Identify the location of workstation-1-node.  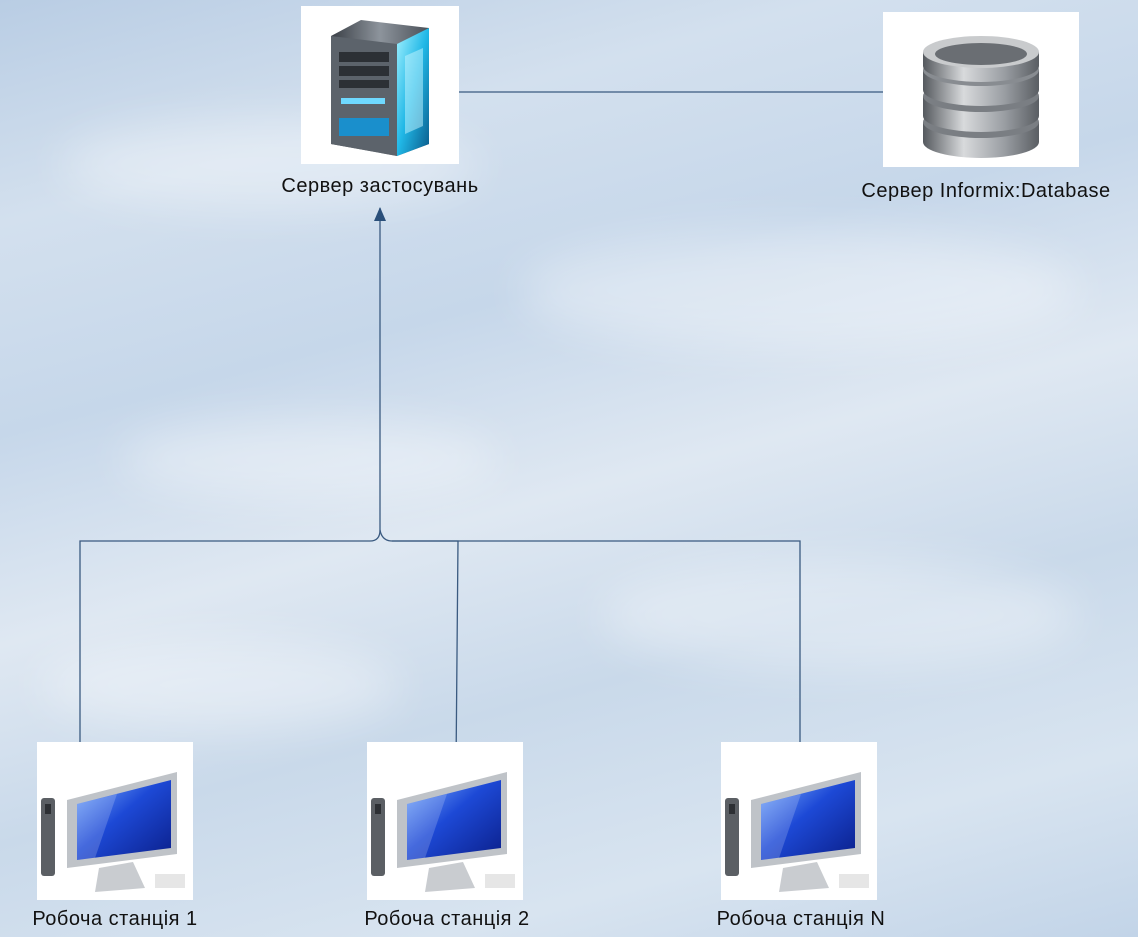
(115, 821).